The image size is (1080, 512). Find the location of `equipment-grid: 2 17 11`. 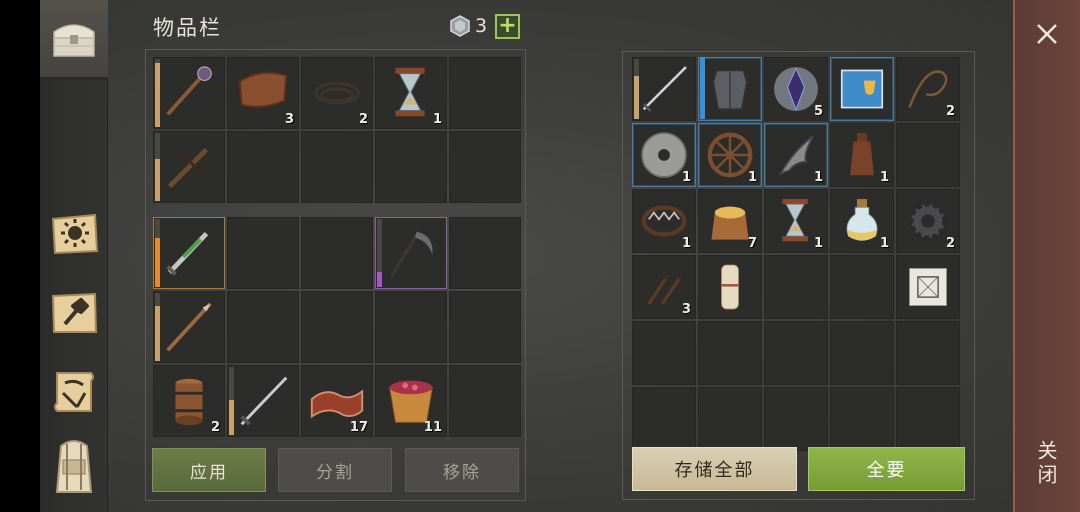

equipment-grid: 2 17 11 is located at coordinates (337, 327).